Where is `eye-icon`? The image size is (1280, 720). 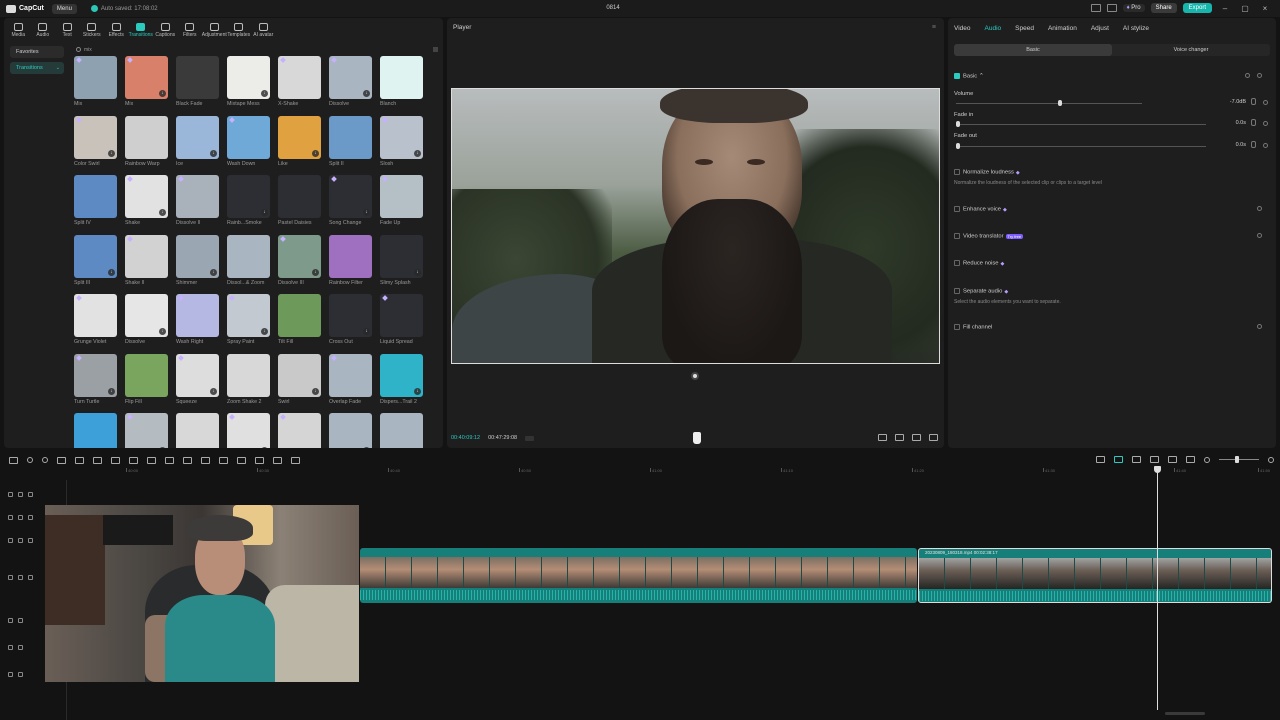 eye-icon is located at coordinates (30, 540).